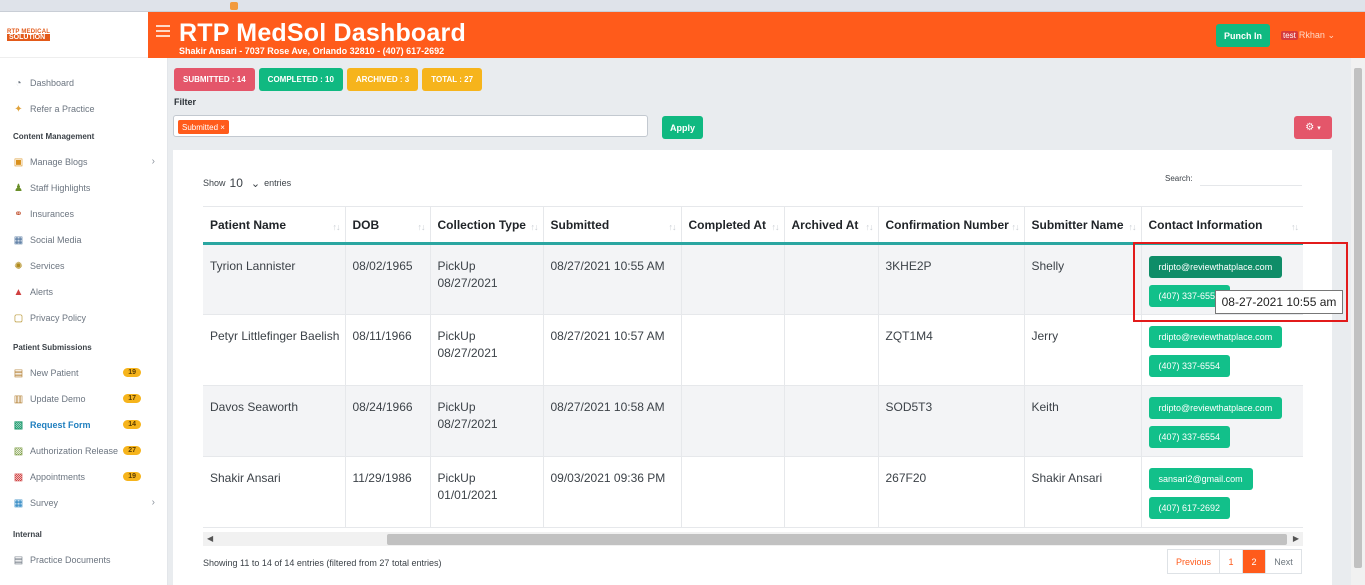 This screenshot has height=585, width=1365. What do you see at coordinates (733, 225) in the screenshot?
I see `column-header-completed-at: Completed At ↑↓` at bounding box center [733, 225].